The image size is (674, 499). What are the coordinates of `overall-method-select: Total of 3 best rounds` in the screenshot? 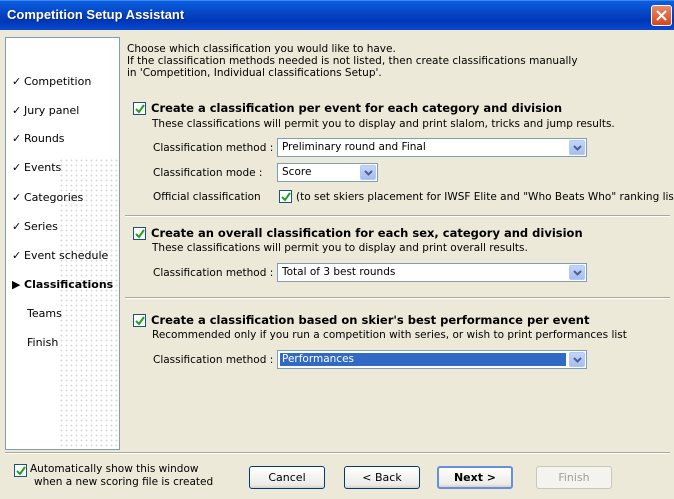 It's located at (432, 272).